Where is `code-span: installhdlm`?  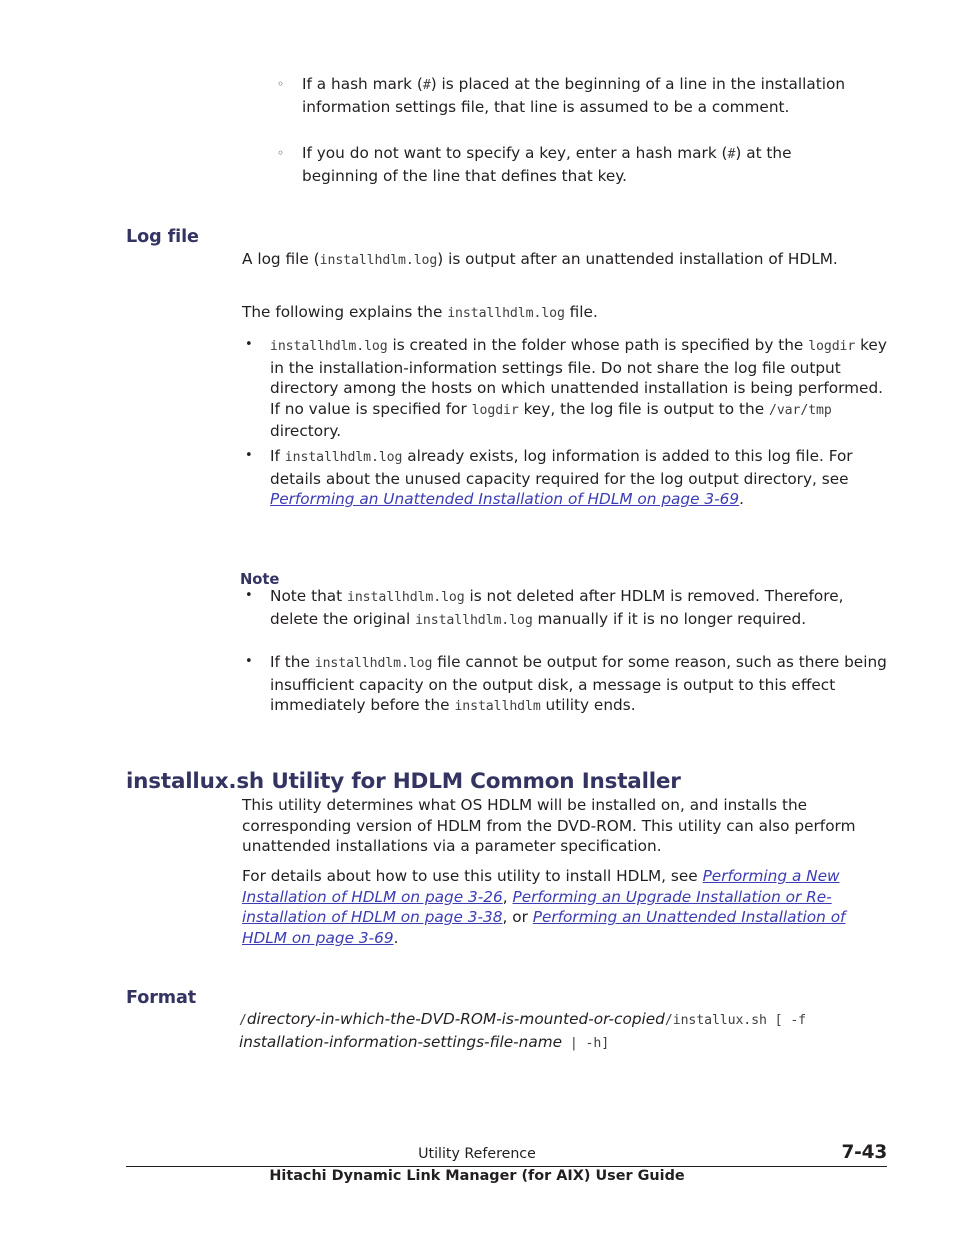
code-span: installhdlm is located at coordinates (497, 707).